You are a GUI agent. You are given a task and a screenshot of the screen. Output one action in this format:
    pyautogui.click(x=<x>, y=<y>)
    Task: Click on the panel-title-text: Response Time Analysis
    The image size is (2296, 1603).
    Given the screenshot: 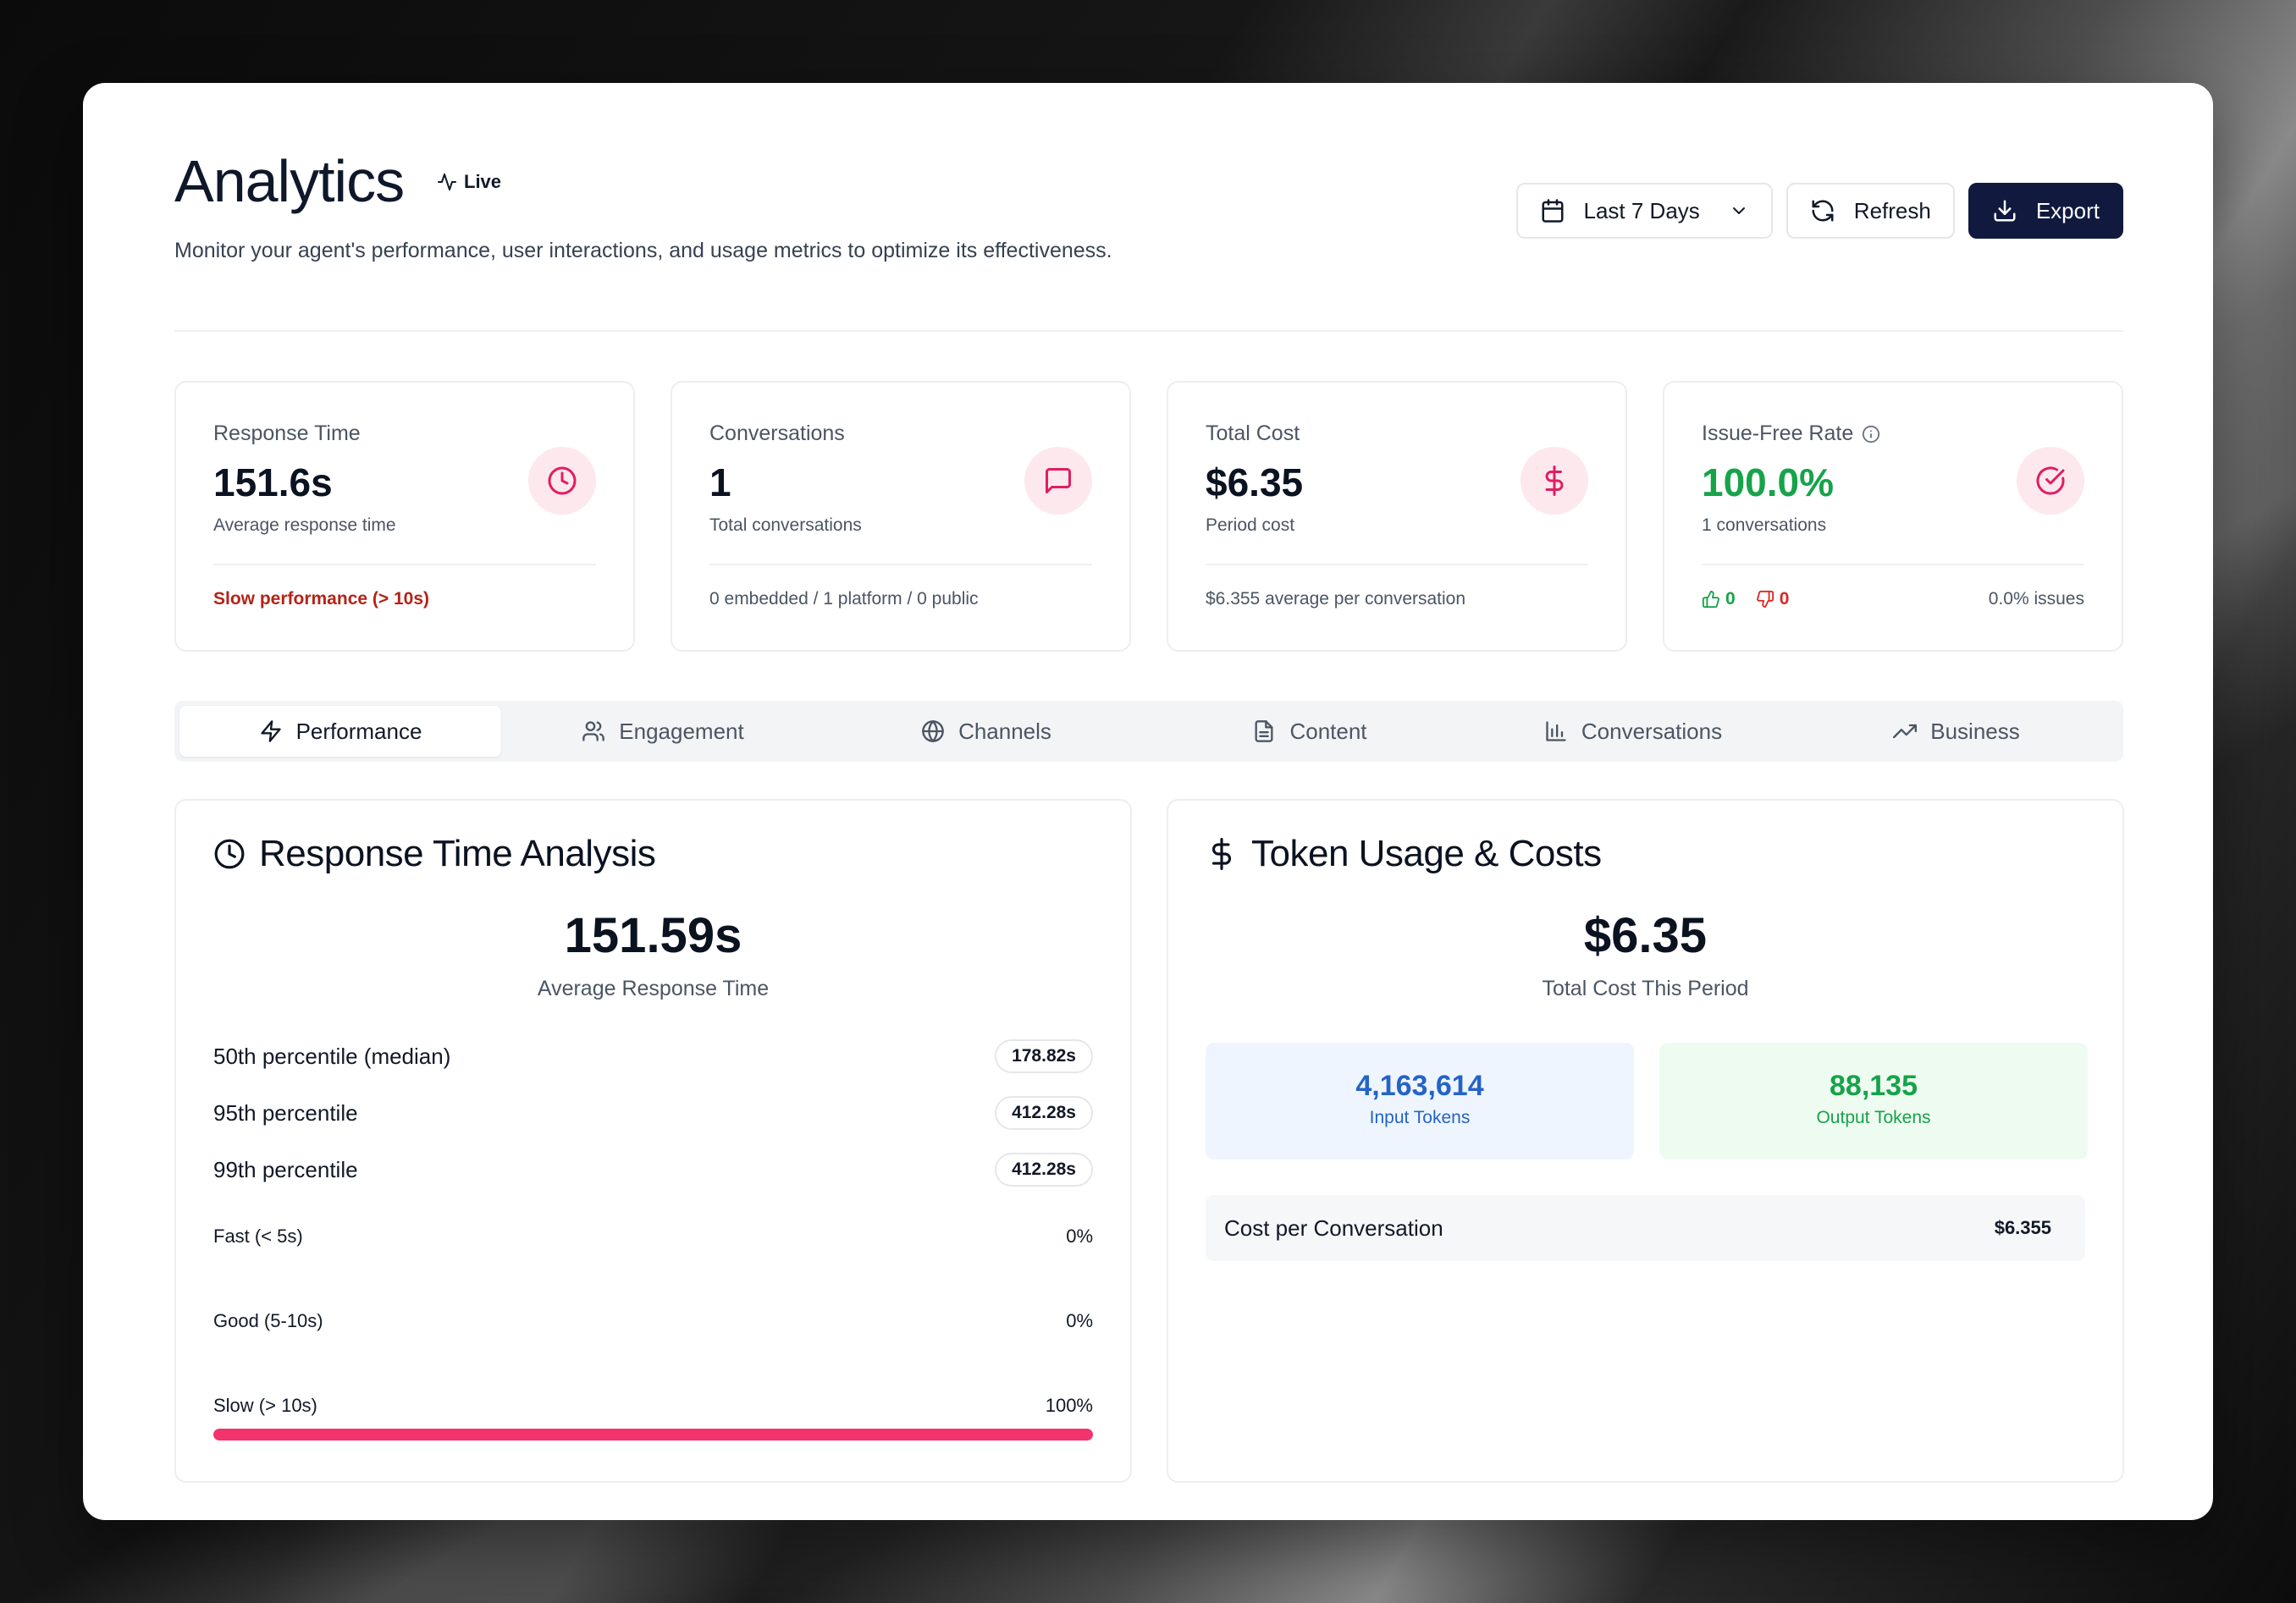 What is the action you would take?
    pyautogui.click(x=457, y=853)
    